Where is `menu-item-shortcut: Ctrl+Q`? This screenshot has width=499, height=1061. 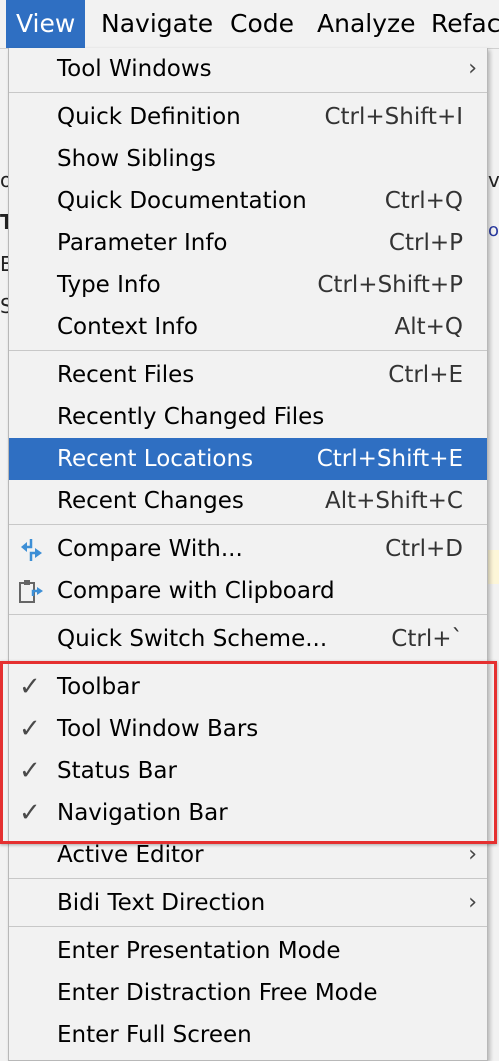 menu-item-shortcut: Ctrl+Q is located at coordinates (423, 201).